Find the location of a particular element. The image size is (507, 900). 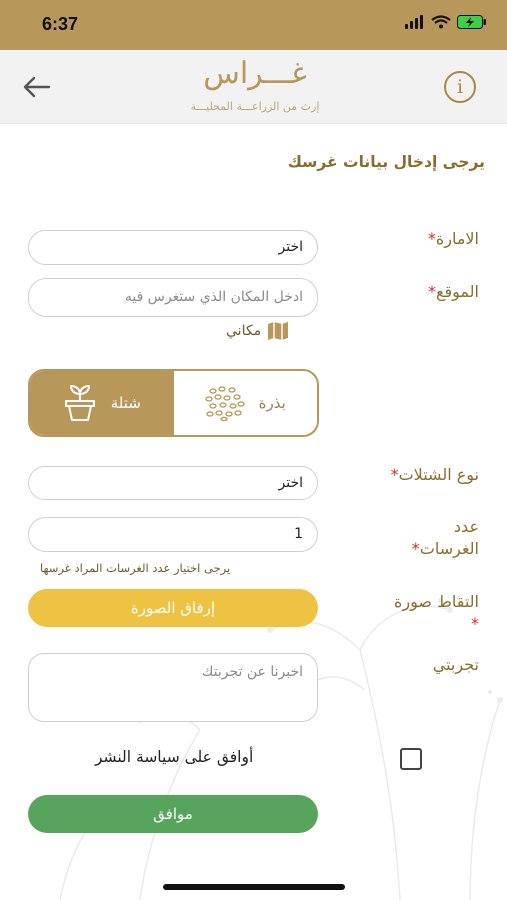

toggle-seedling: شتلة is located at coordinates (102, 403).